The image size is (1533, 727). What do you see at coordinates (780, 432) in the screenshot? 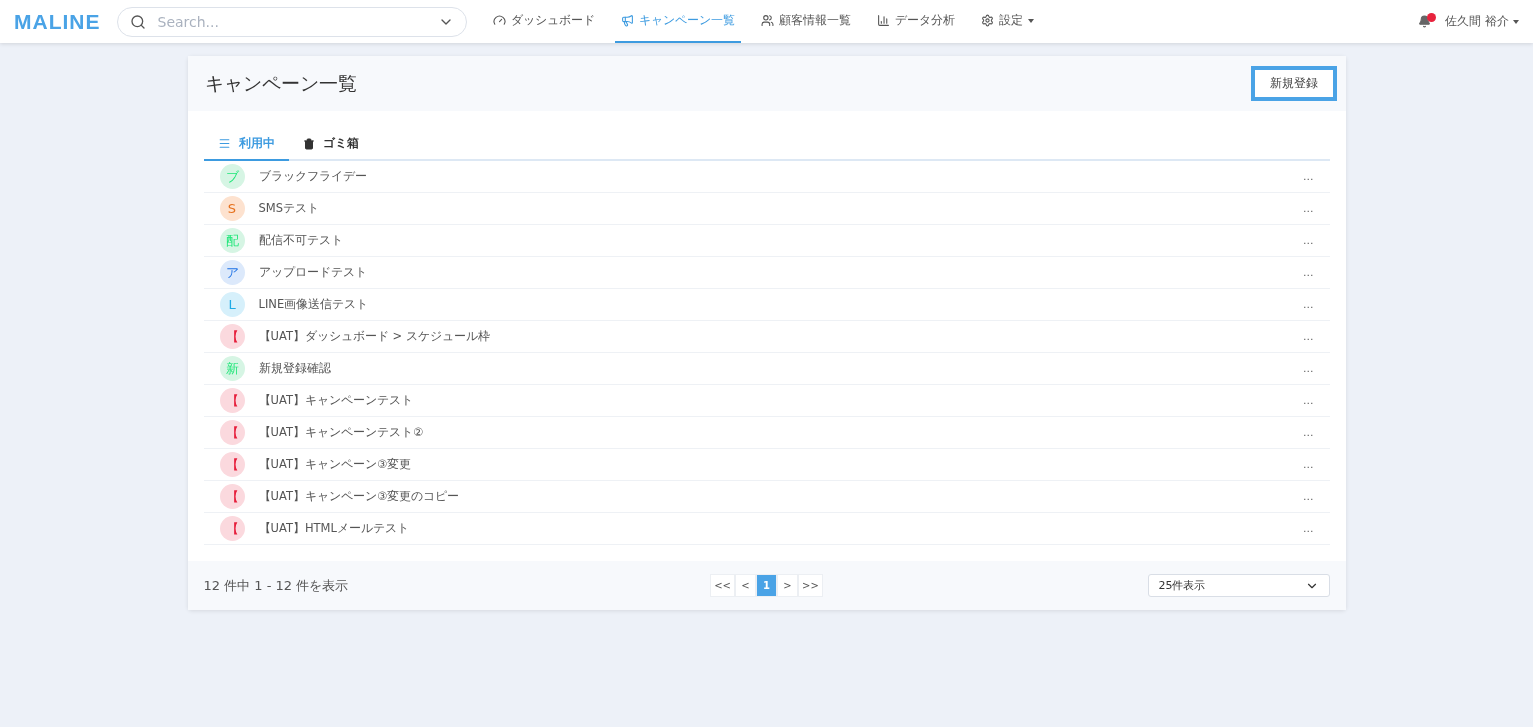
I see `campaign-name: 【UAT】キャンペーンテスト②` at bounding box center [780, 432].